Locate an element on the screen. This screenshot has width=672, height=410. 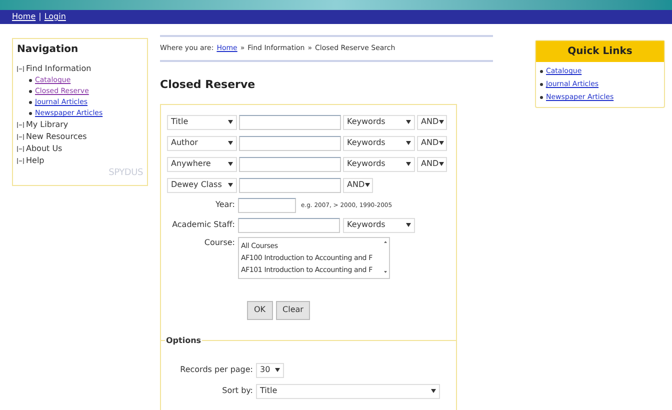
academic-staff-input is located at coordinates (289, 225).